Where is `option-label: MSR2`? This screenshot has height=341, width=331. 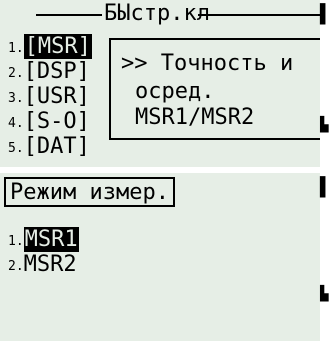 option-label: MSR2 is located at coordinates (50, 264).